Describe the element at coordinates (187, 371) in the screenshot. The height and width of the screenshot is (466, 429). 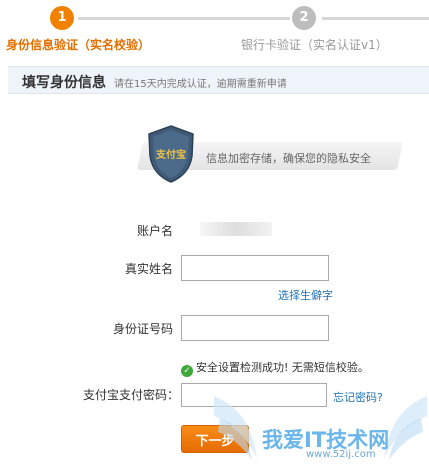
I see `check-icon: ✓` at that location.